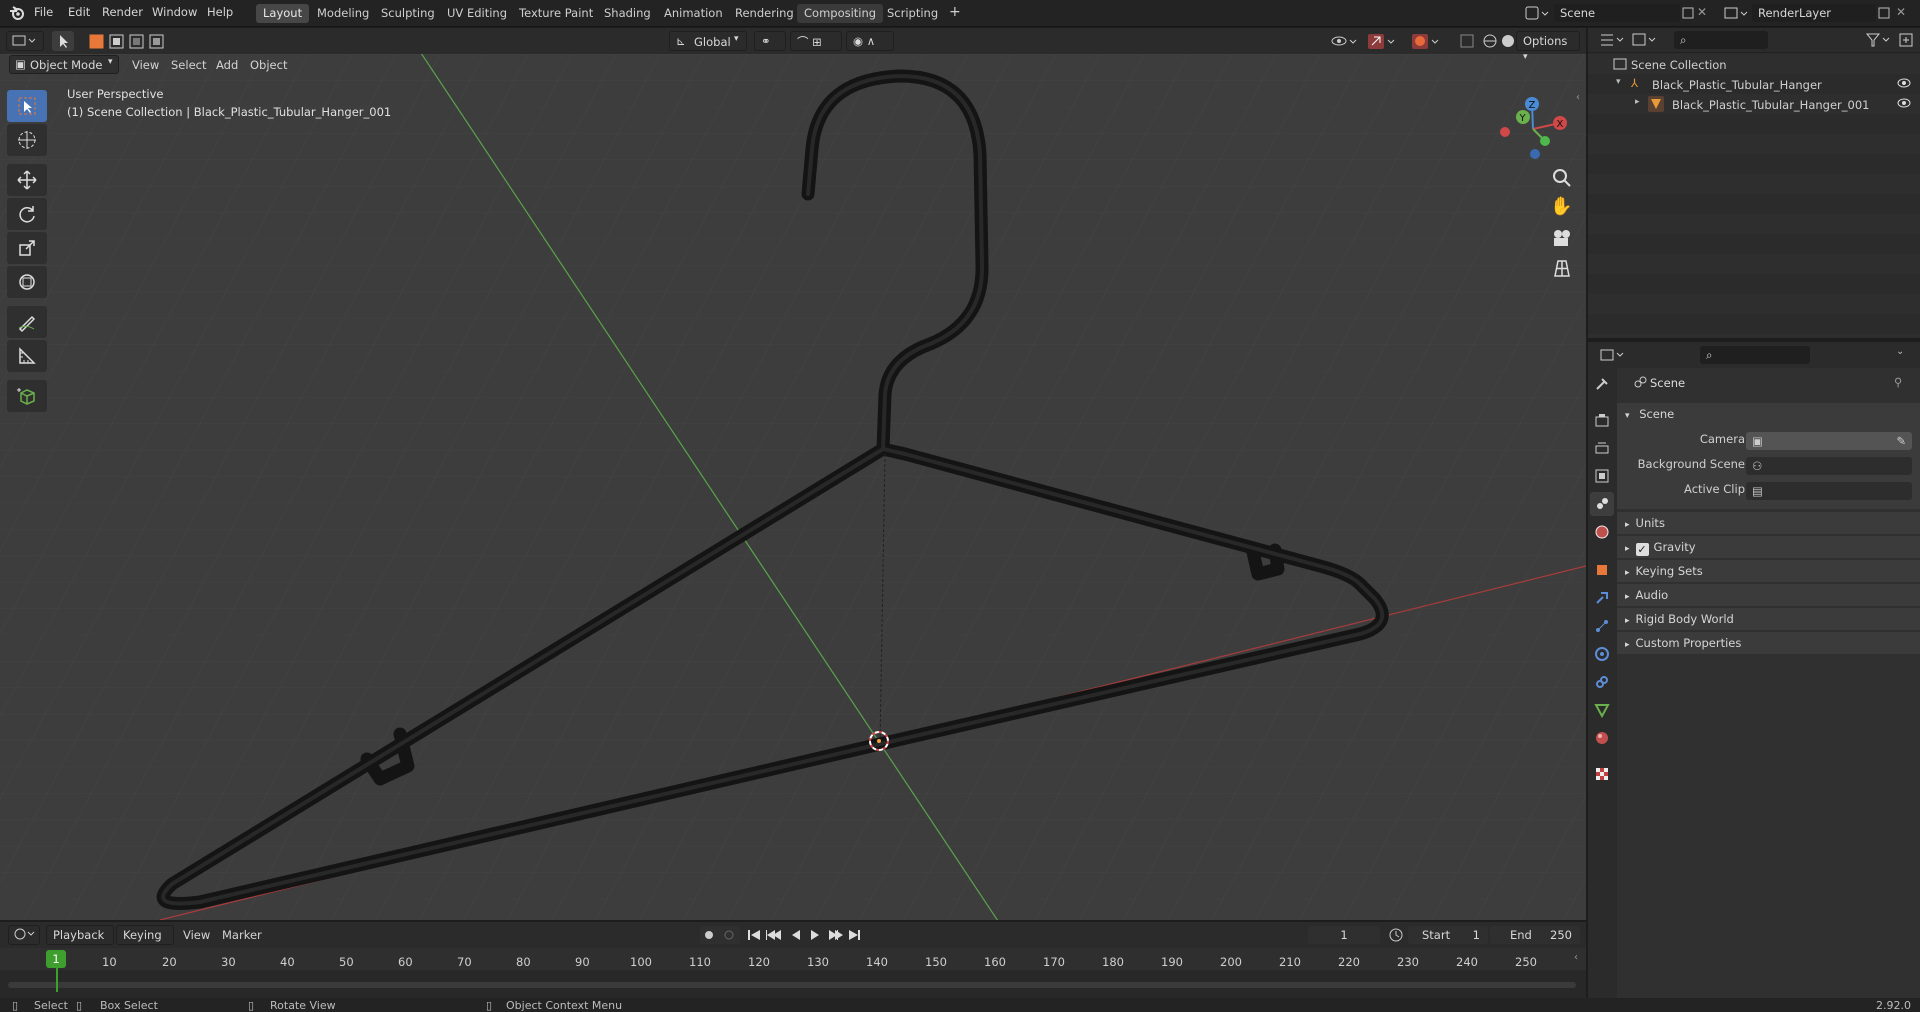 The image size is (1920, 1012). Describe the element at coordinates (1879, 40) in the screenshot. I see `filter-icon` at that location.